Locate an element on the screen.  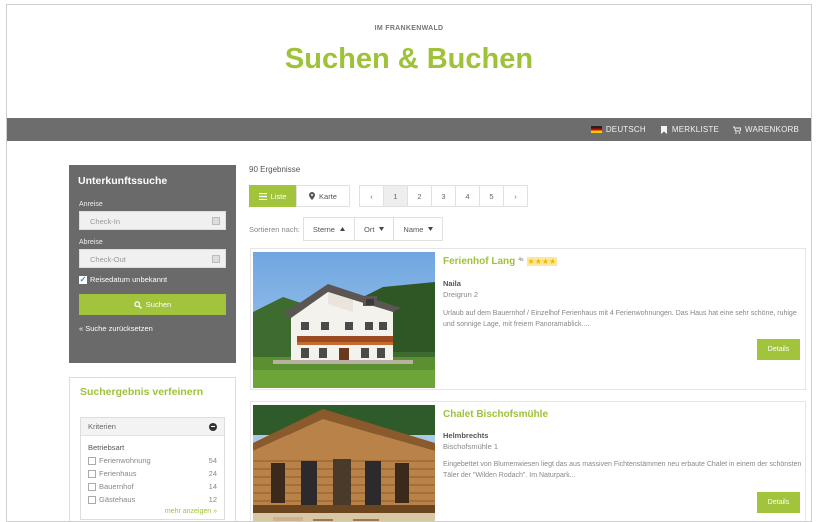
checkout-placeholder: Check-Out is located at coordinates (108, 259).